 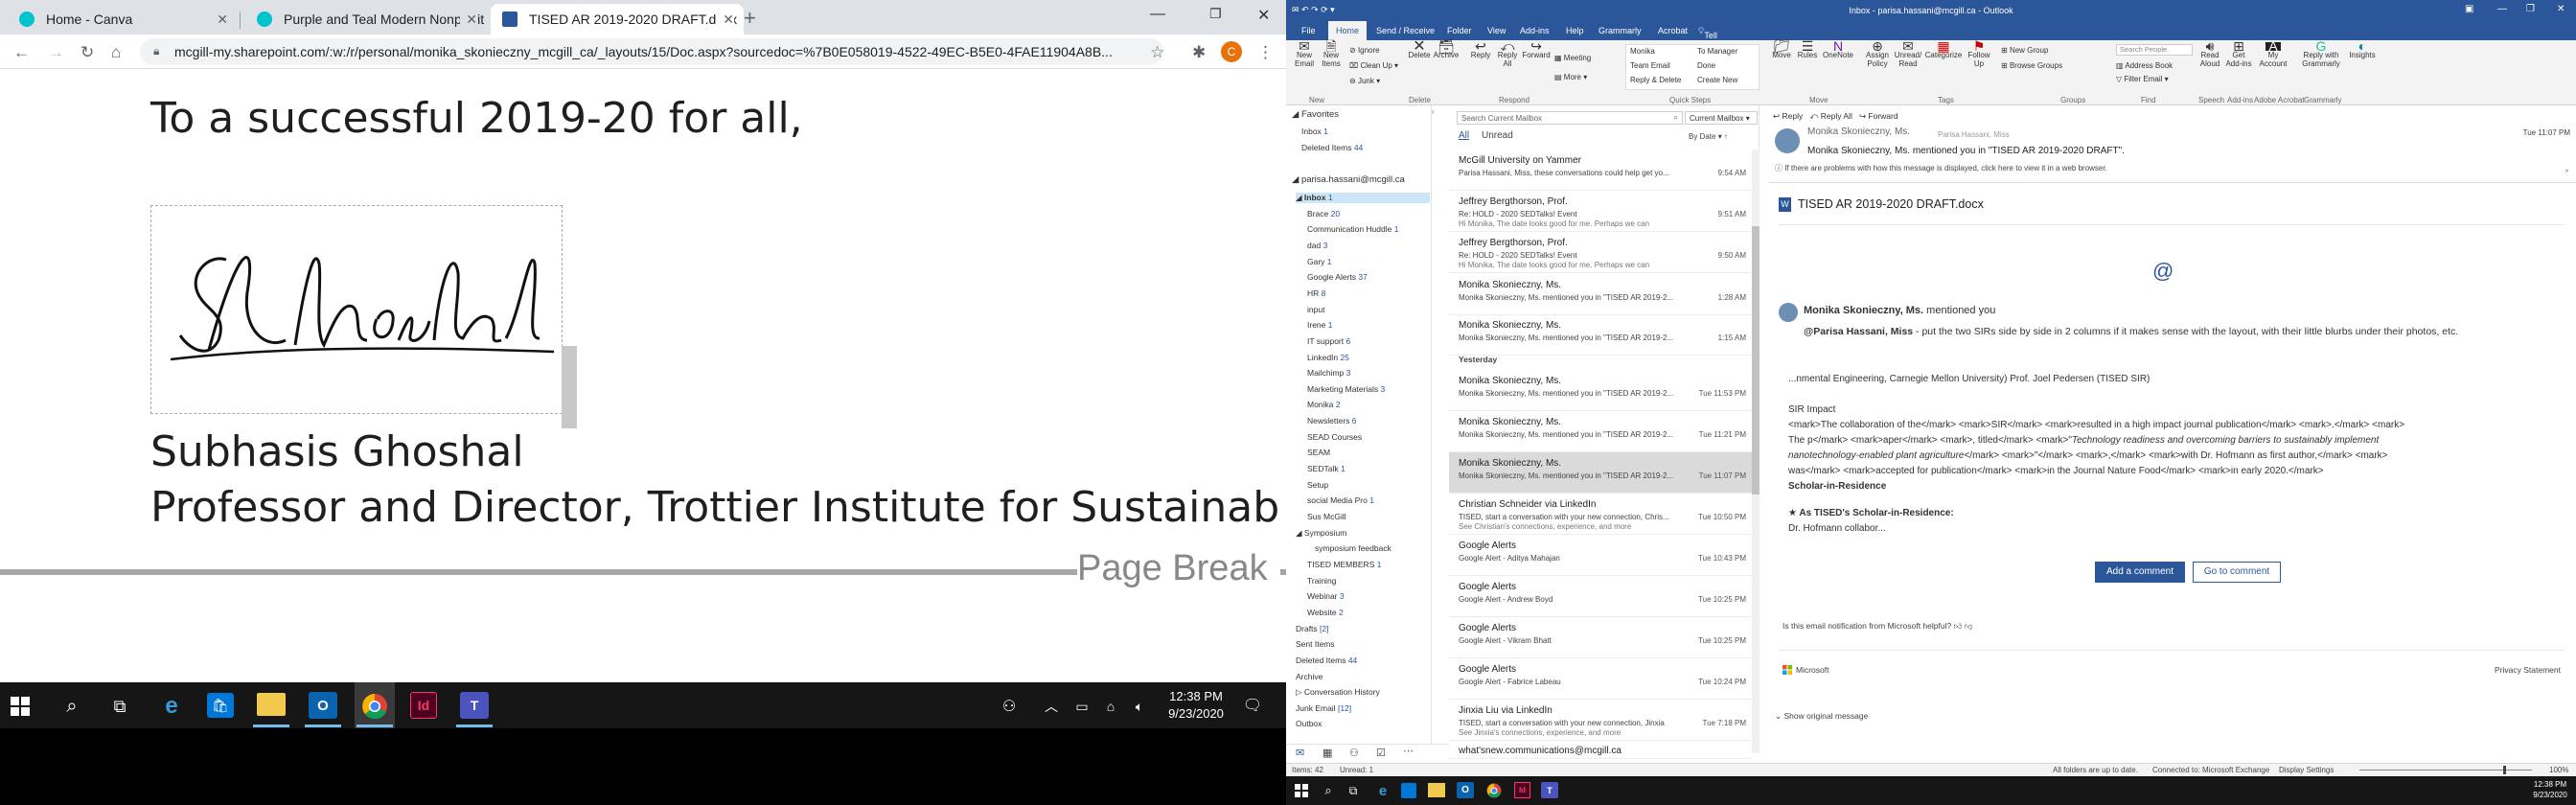 What do you see at coordinates (1215, 14) in the screenshot?
I see `restore-icon: ❐` at bounding box center [1215, 14].